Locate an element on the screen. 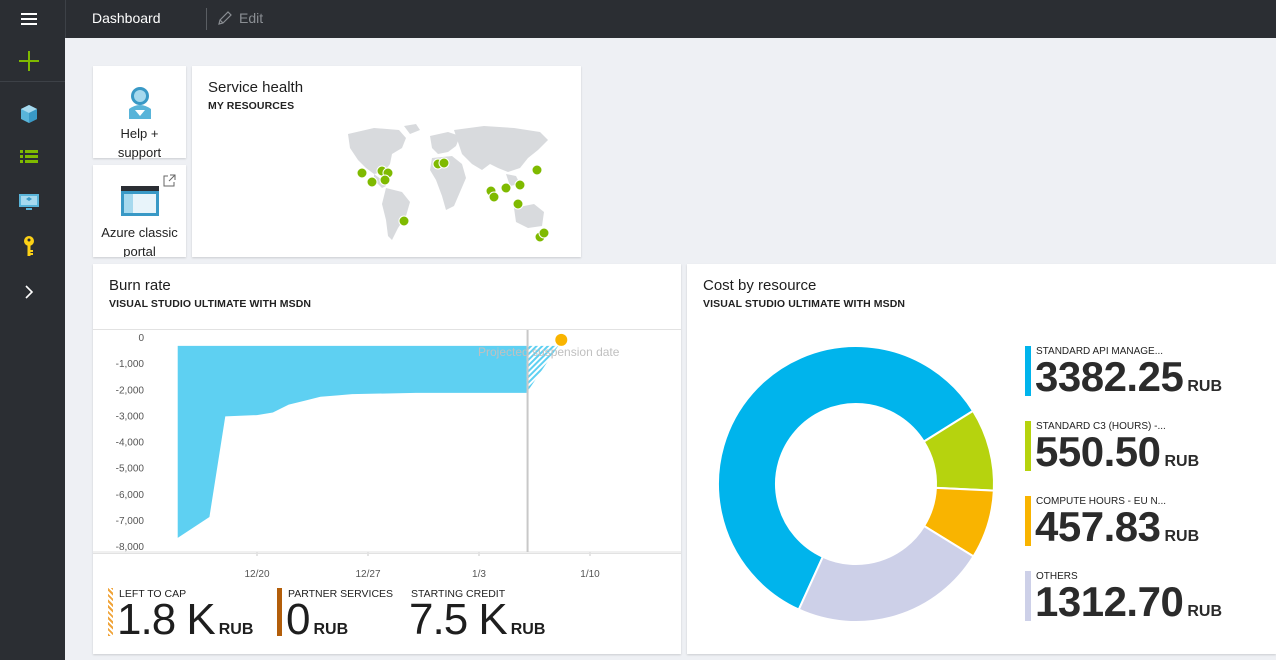 The image size is (1276, 660). cost-value: 3382.25 RUB is located at coordinates (1128, 377).